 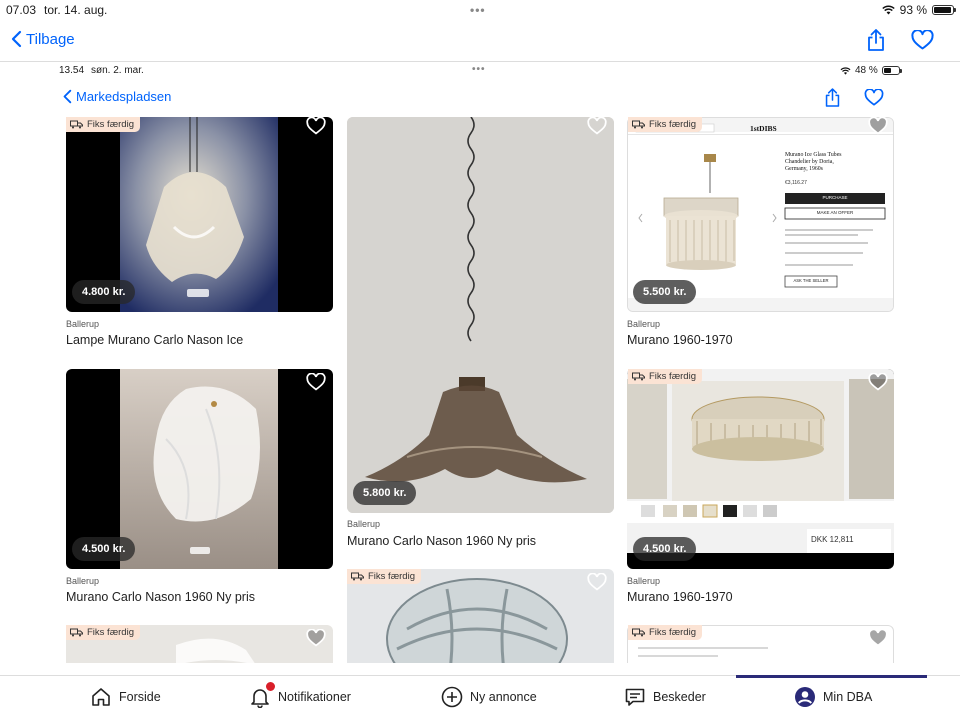 I want to click on user-icon, so click(x=805, y=697).